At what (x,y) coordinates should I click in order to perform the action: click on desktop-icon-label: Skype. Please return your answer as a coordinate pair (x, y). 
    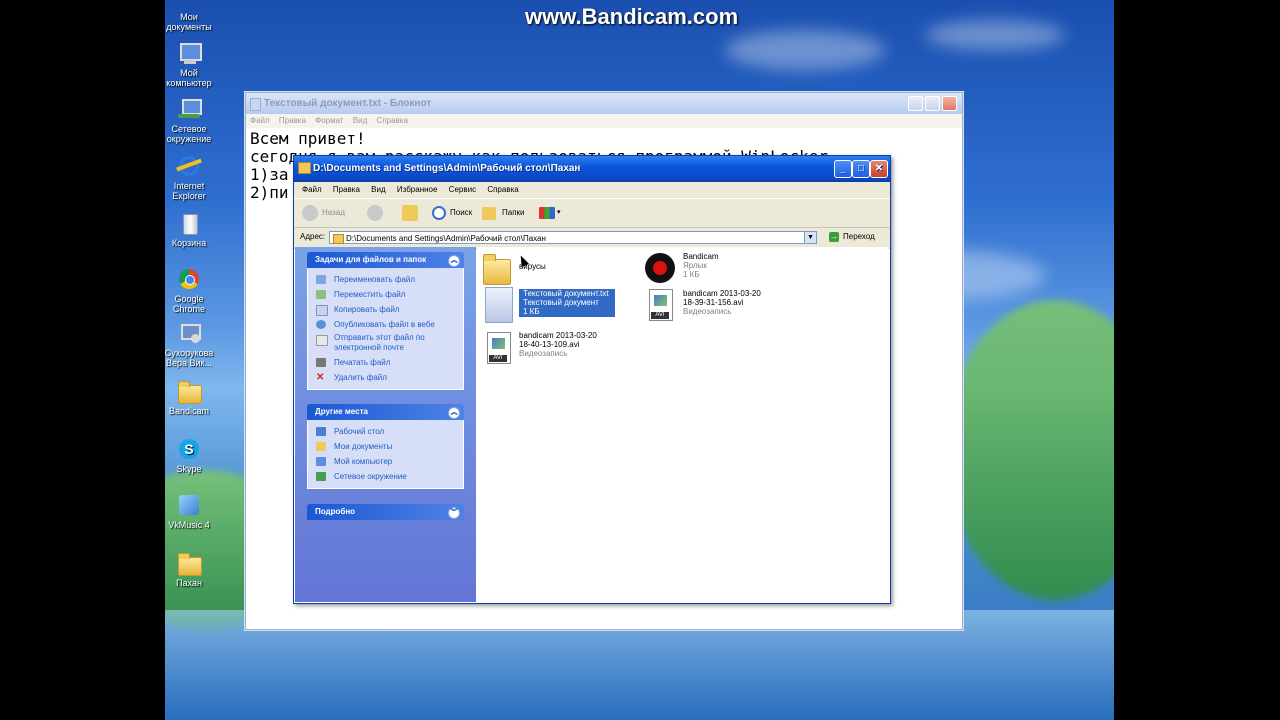
    Looking at the image, I should click on (189, 469).